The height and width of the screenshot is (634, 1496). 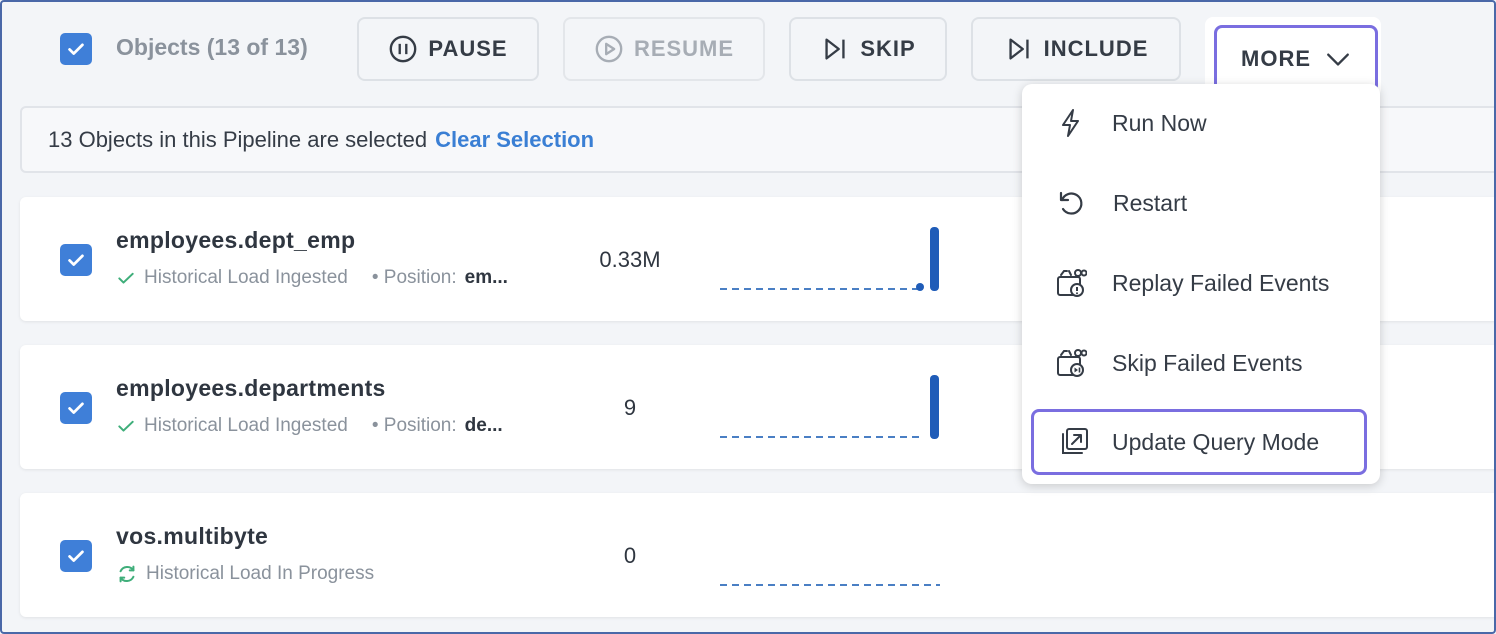 What do you see at coordinates (630, 555) in the screenshot?
I see `event-count: 0` at bounding box center [630, 555].